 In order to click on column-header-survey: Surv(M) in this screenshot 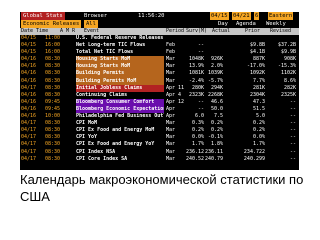, I will do `click(196, 31)`.